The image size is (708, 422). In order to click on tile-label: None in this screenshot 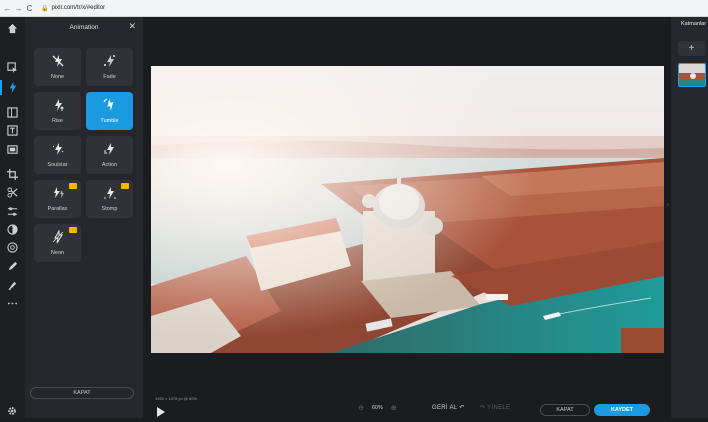, I will do `click(57, 77)`.